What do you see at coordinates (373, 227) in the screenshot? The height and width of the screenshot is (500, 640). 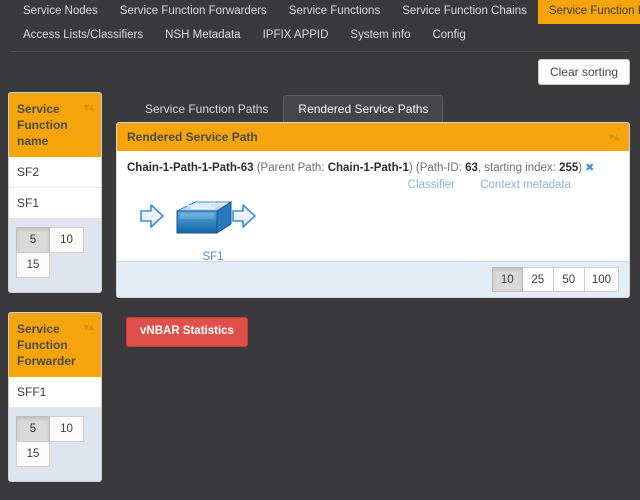 I see `service-path-diagram: SF1` at bounding box center [373, 227].